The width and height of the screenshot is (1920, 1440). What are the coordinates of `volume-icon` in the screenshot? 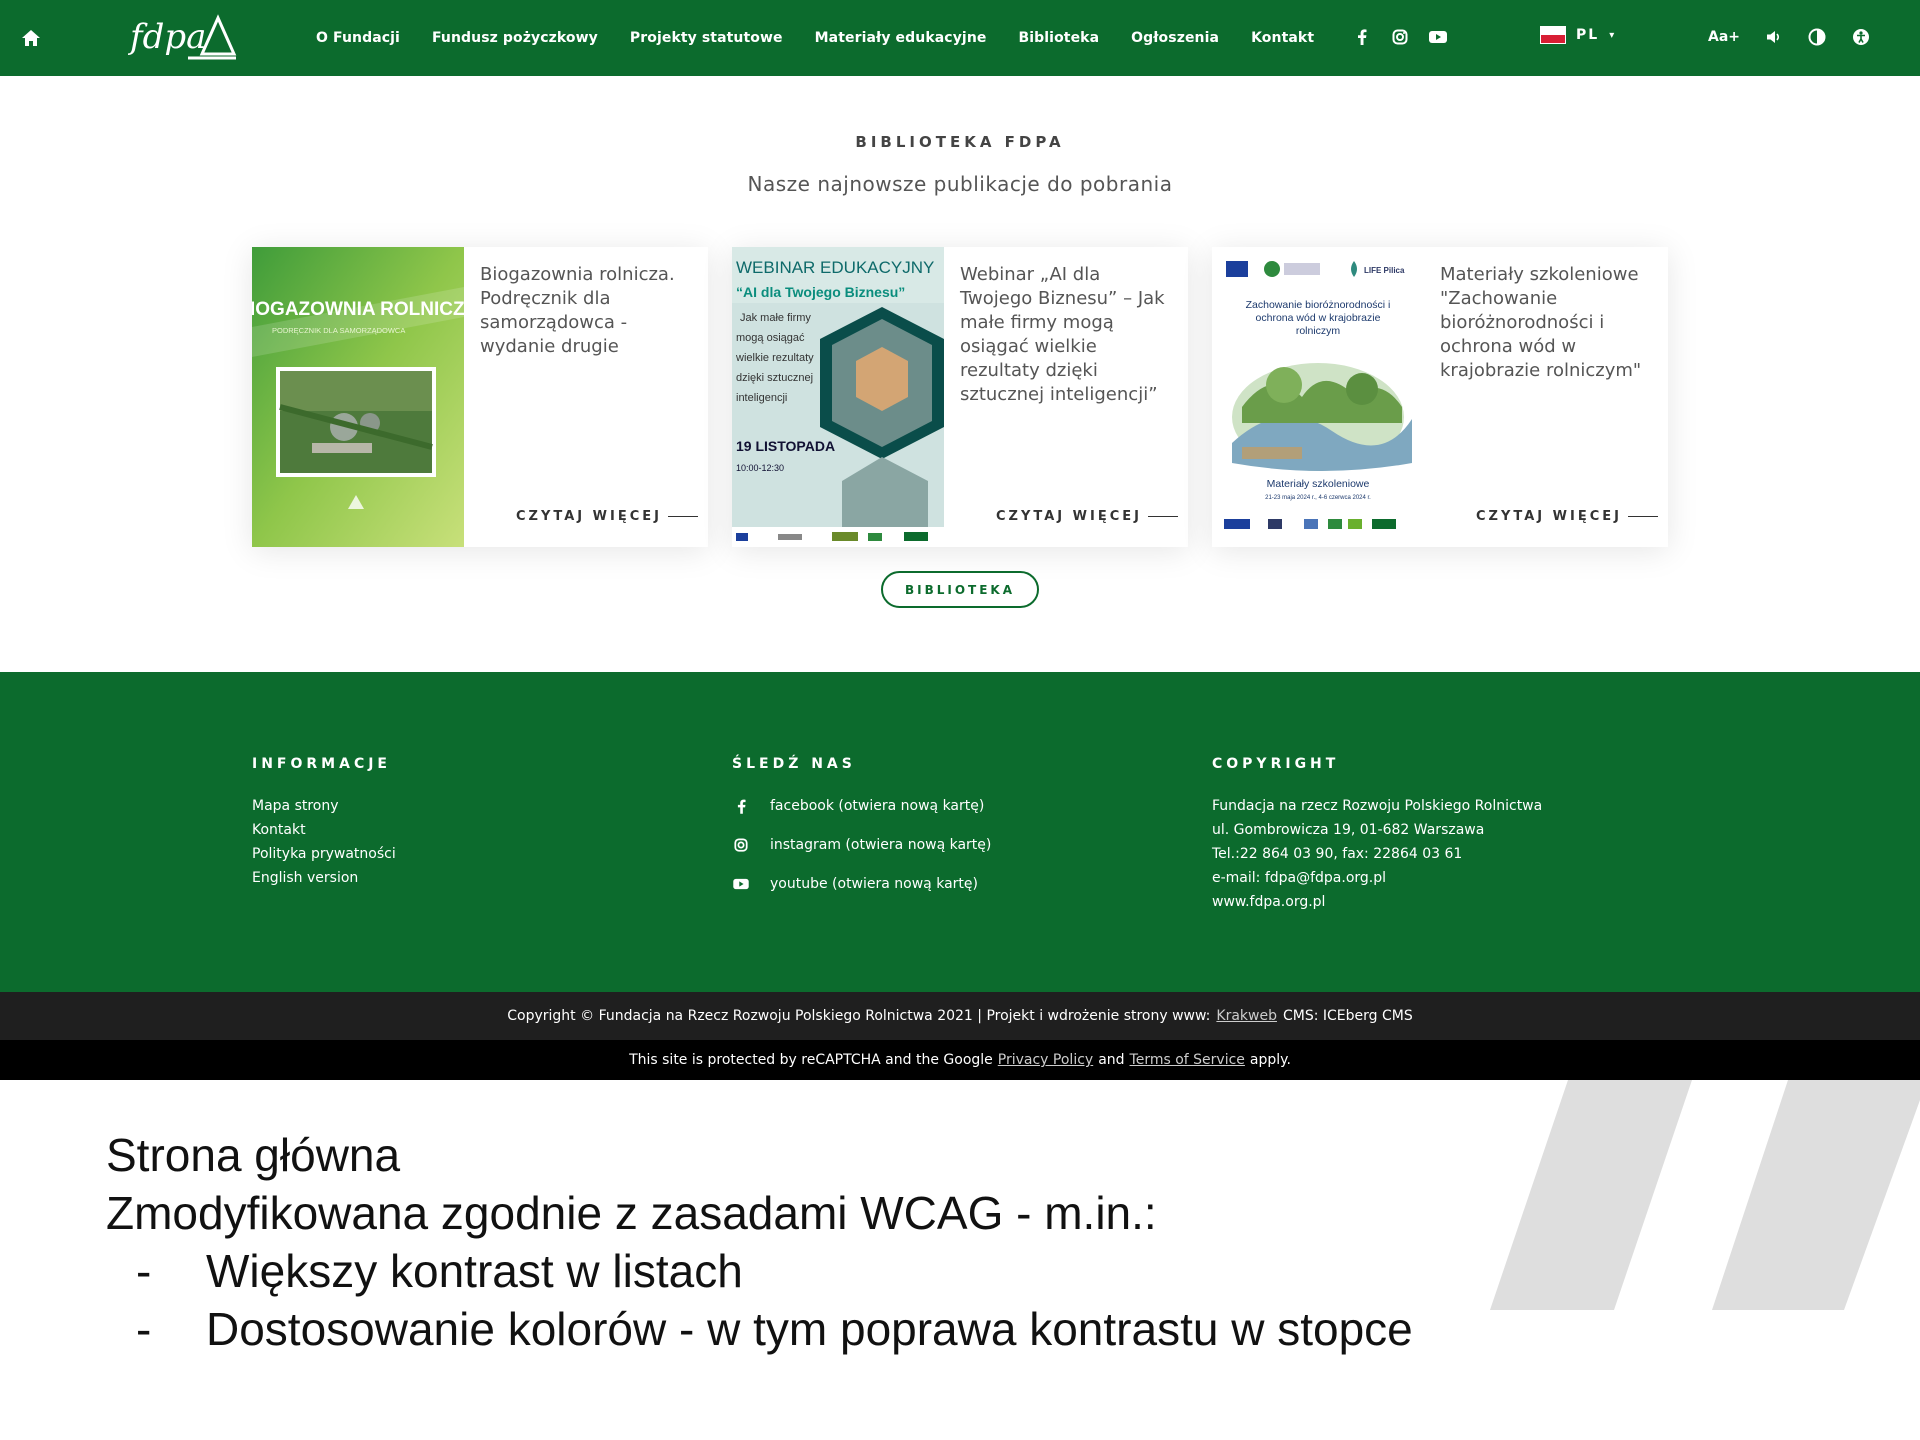 It's located at (1774, 37).